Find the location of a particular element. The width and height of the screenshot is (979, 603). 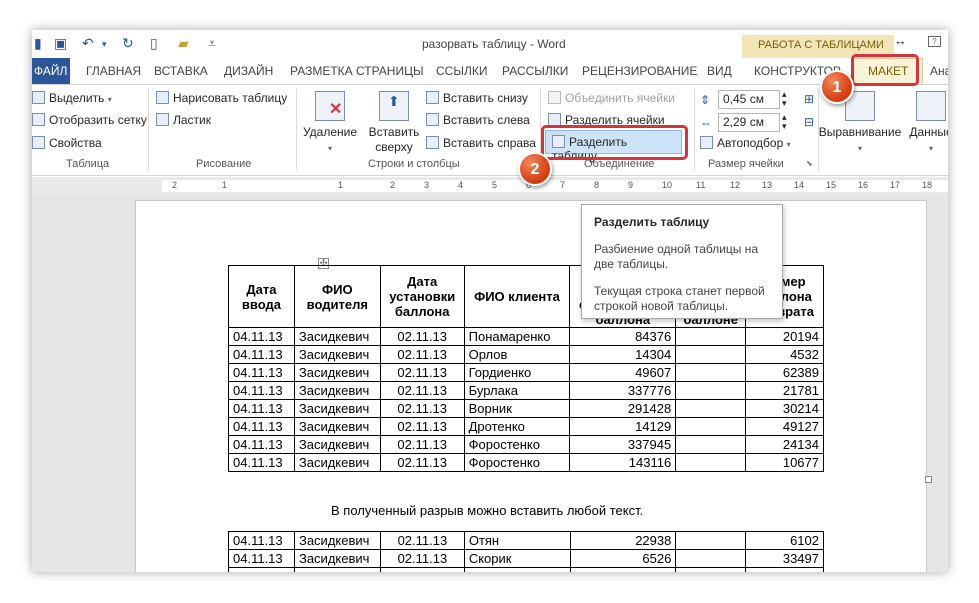

row-height-field: 0,45 см is located at coordinates (749, 99).